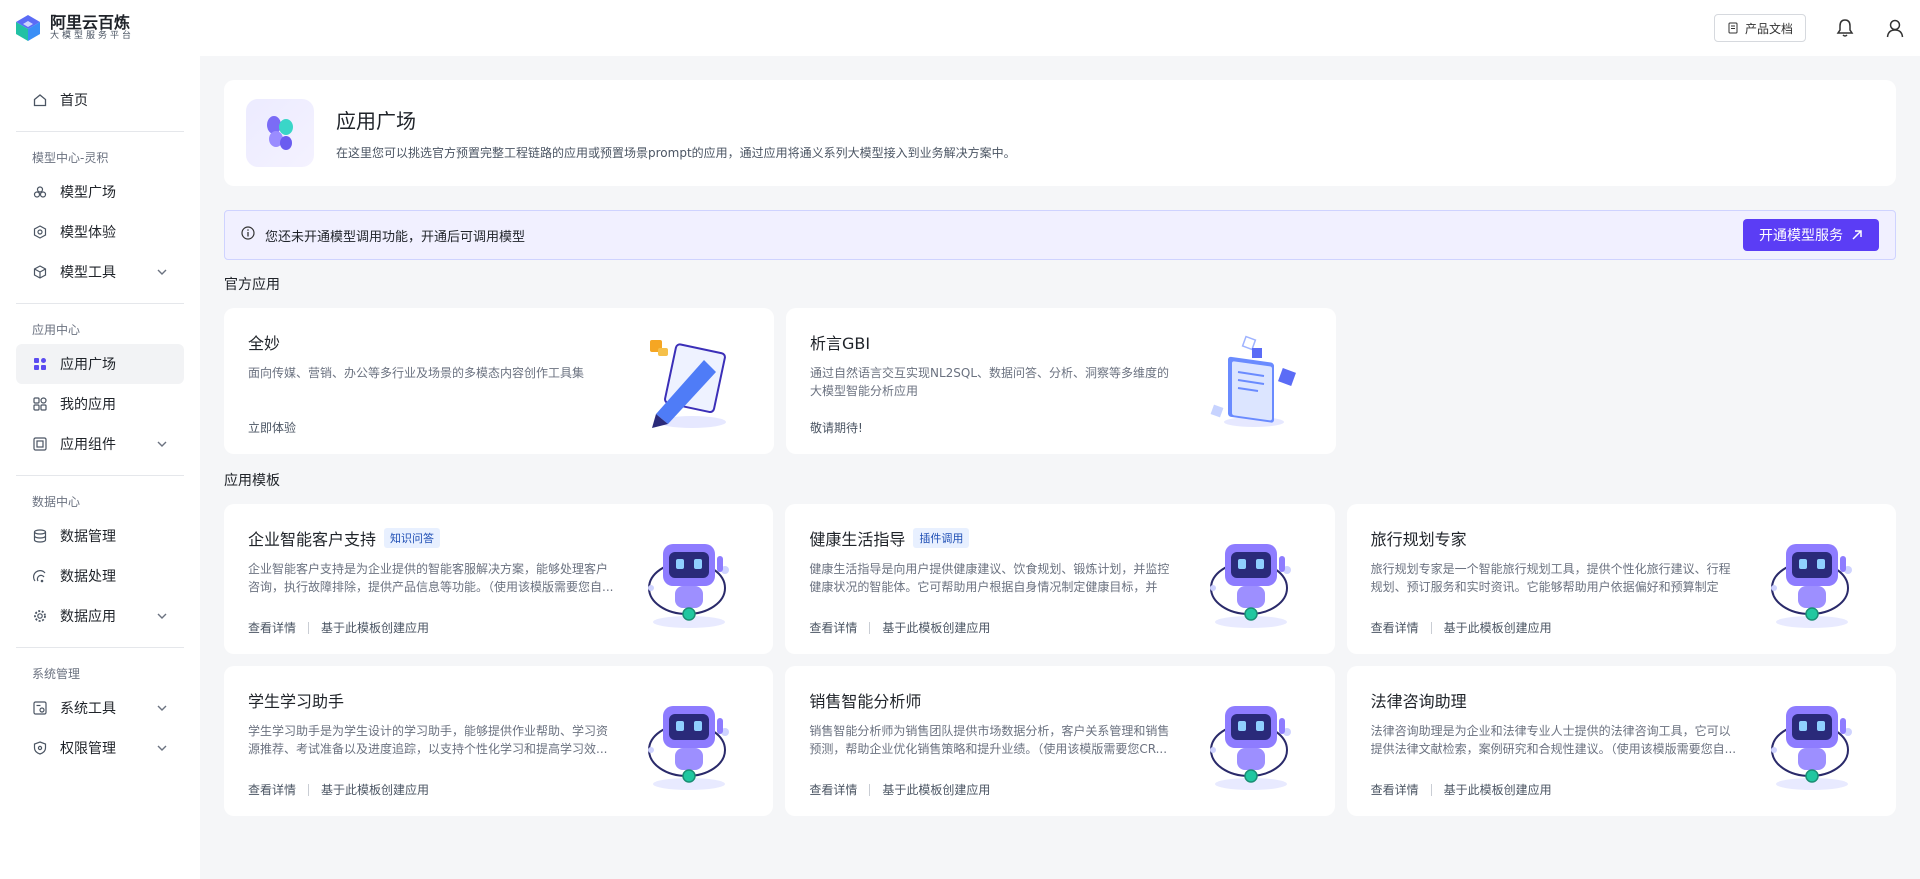  What do you see at coordinates (88, 233) in the screenshot?
I see `sidebar-item-label: 模型体验` at bounding box center [88, 233].